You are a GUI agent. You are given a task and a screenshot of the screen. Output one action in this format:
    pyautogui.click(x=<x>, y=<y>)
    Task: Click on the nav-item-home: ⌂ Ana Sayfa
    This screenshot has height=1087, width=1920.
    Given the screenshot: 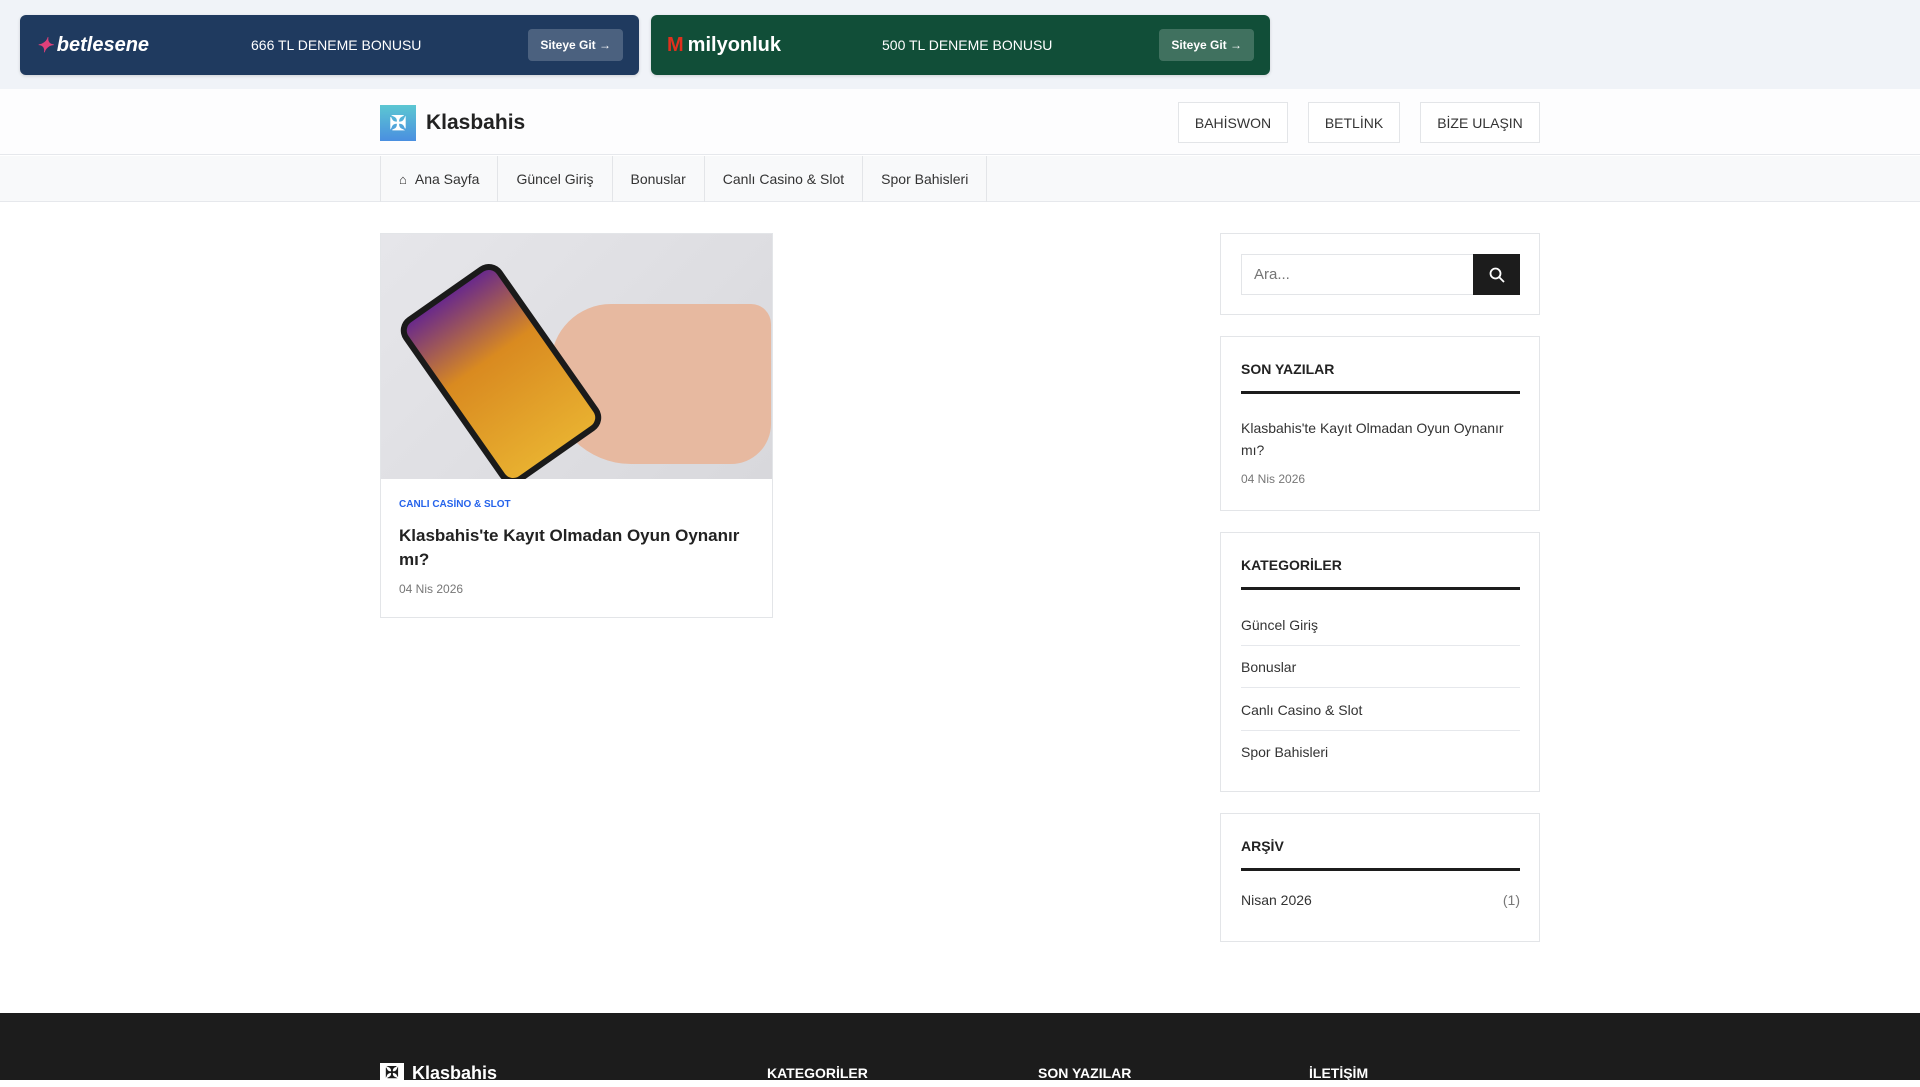 What is the action you would take?
    pyautogui.click(x=440, y=179)
    